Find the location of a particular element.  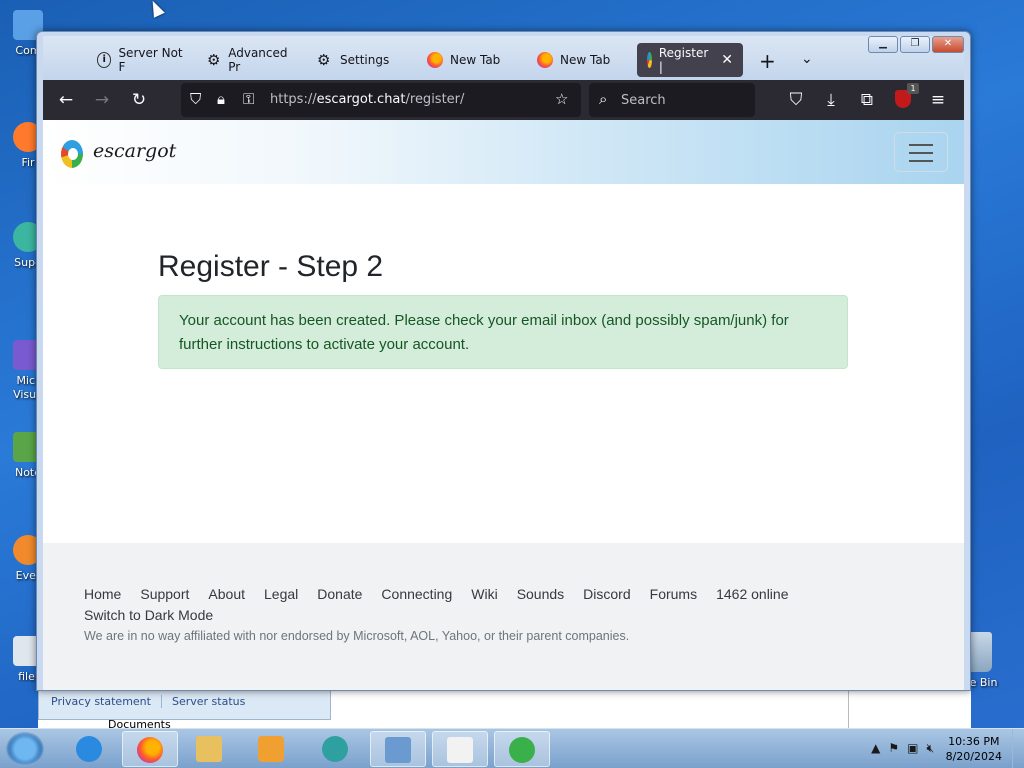

search-icon: ⌕ is located at coordinates (603, 99).